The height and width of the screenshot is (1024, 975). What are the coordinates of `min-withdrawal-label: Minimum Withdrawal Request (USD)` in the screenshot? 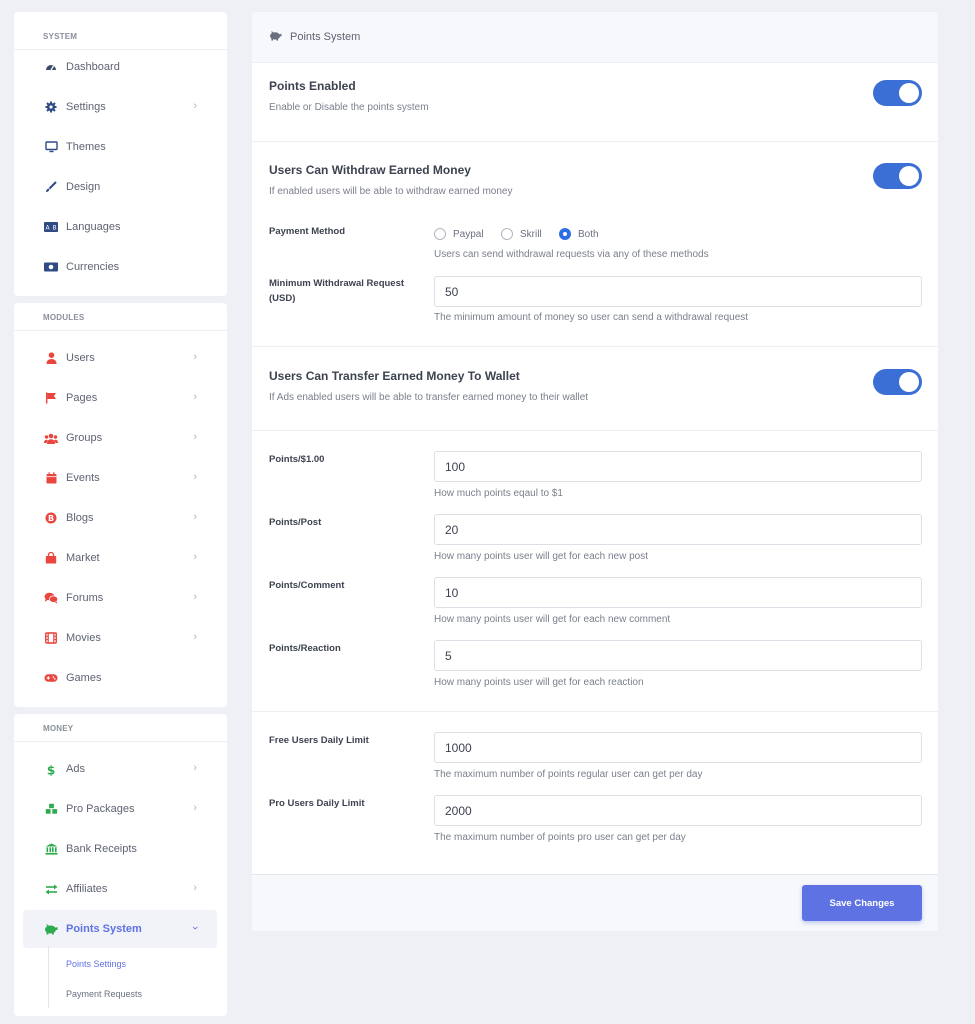 It's located at (337, 291).